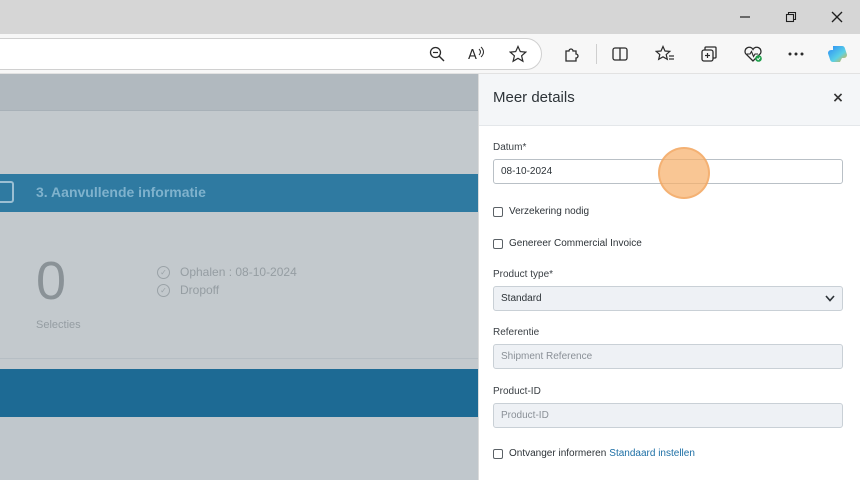 The image size is (860, 480). What do you see at coordinates (558, 453) in the screenshot?
I see `notify-recipient-label: Ontvanger informeren` at bounding box center [558, 453].